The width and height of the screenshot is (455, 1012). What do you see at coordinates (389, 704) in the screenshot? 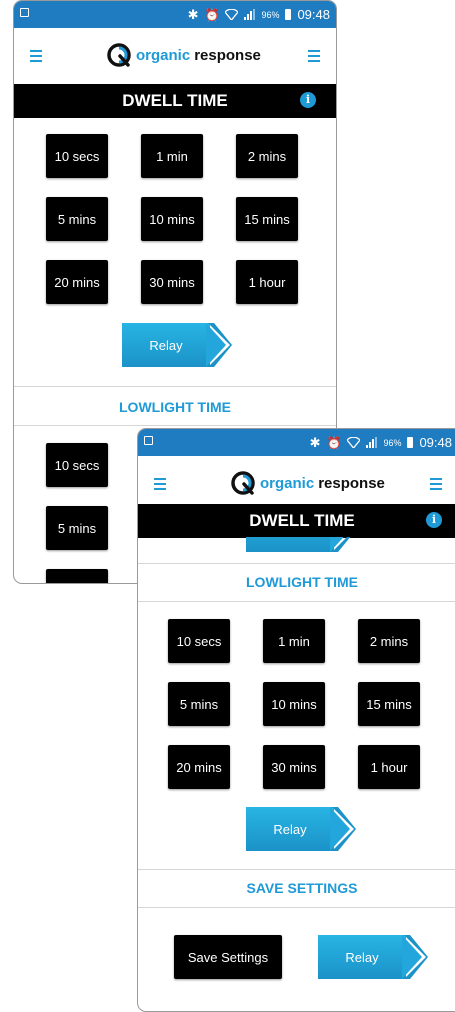
I see `lowlight-option-button: 15 mins` at bounding box center [389, 704].